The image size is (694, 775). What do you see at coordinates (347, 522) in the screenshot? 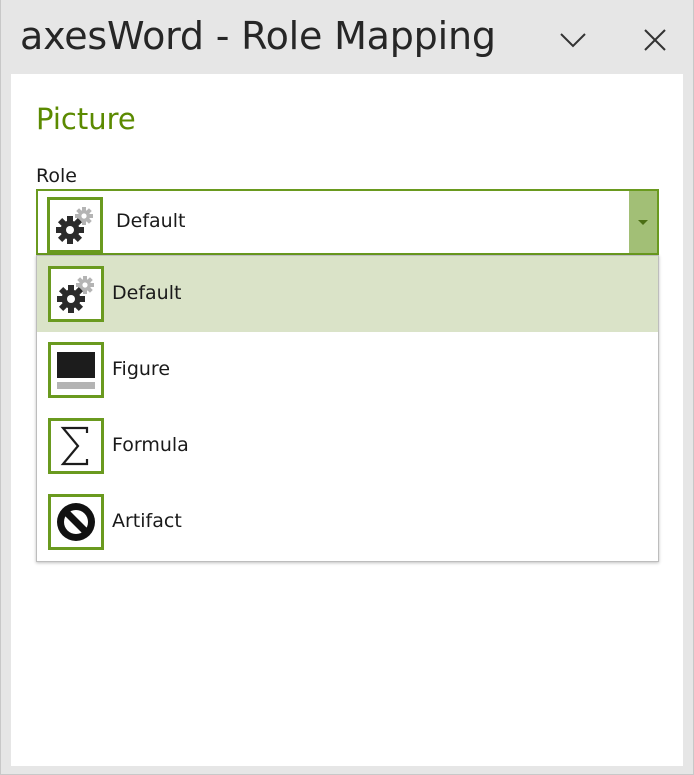
I see `option-artifact: Artifact` at bounding box center [347, 522].